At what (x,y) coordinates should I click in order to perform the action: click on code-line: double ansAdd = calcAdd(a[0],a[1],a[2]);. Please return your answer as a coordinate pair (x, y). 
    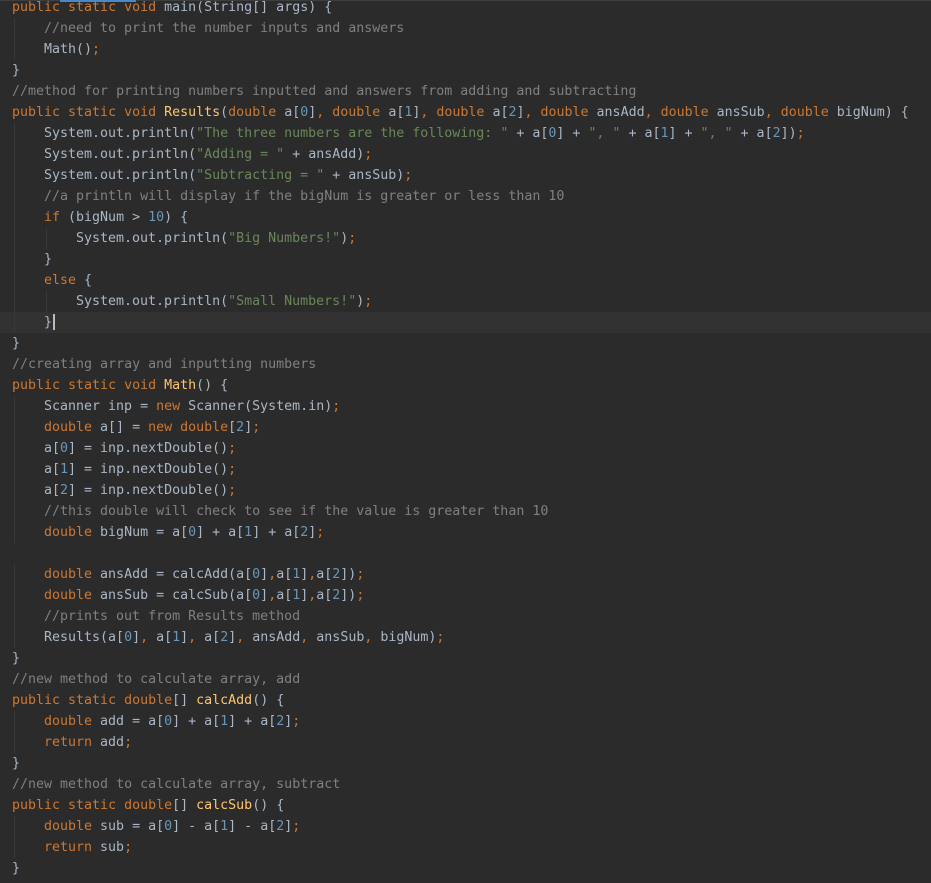
    Looking at the image, I should click on (471, 574).